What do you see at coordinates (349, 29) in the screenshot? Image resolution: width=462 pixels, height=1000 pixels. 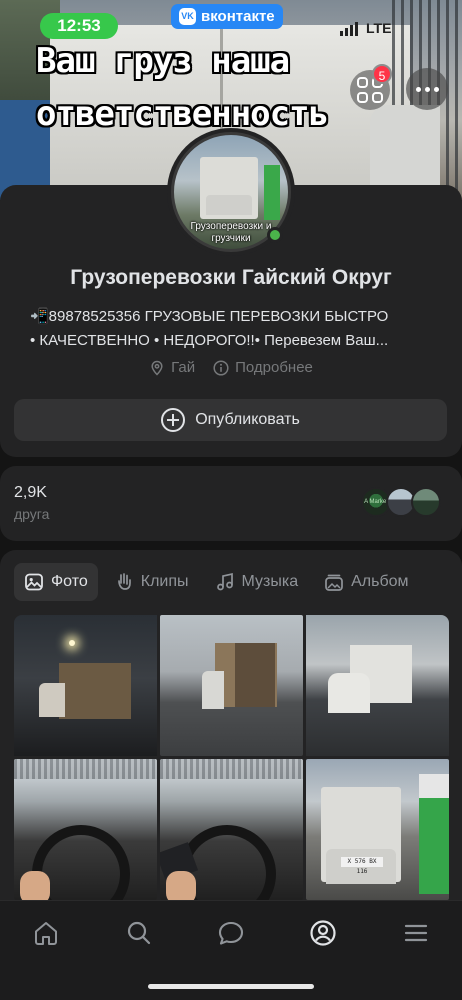 I see `signal-icon` at bounding box center [349, 29].